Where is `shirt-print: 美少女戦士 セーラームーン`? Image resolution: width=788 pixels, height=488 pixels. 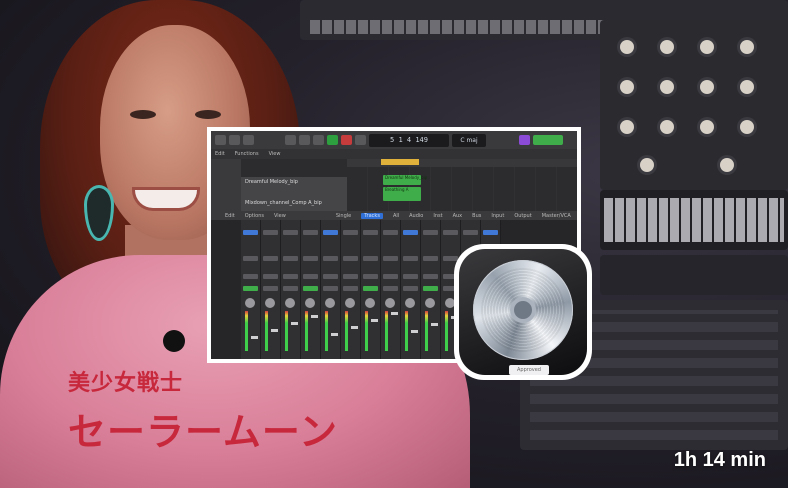 shirt-print: 美少女戦士 セーラームーン is located at coordinates (203, 422).